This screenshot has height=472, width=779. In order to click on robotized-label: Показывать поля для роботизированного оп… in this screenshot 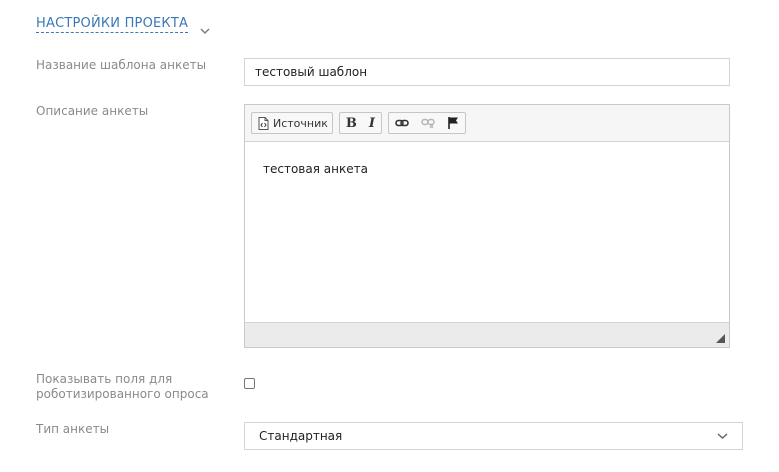, I will do `click(122, 387)`.